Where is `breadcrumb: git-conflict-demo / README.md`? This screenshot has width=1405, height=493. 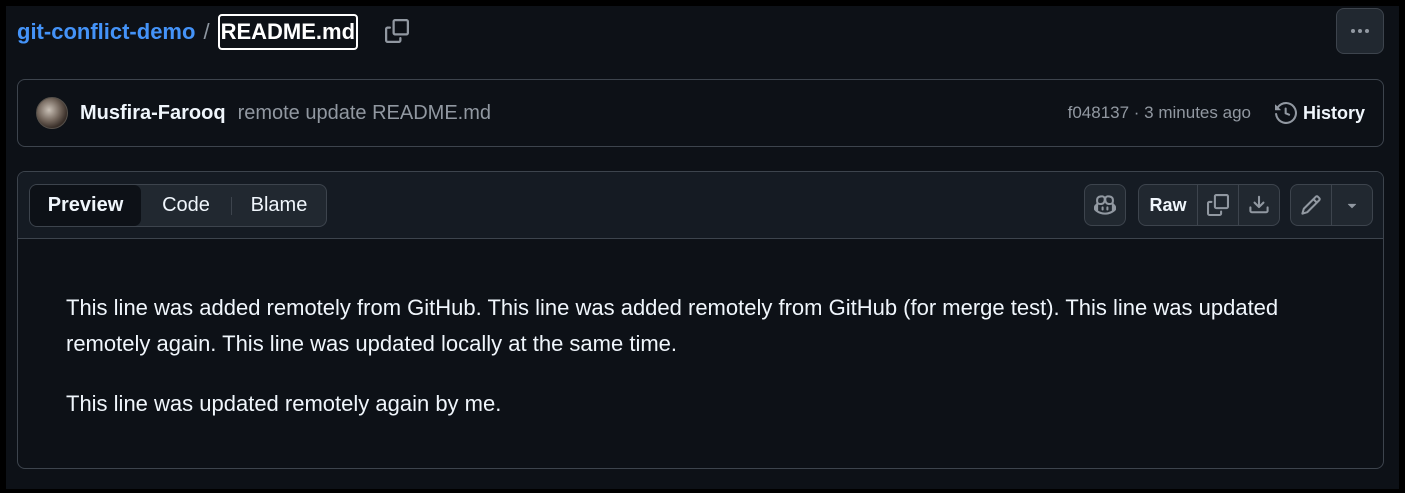
breadcrumb: git-conflict-demo / README.md is located at coordinates (188, 32).